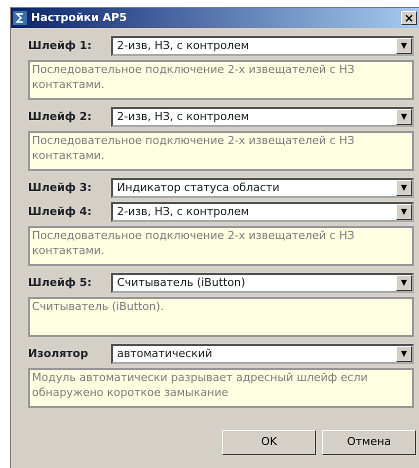  I want to click on sigma-icon, so click(20, 18).